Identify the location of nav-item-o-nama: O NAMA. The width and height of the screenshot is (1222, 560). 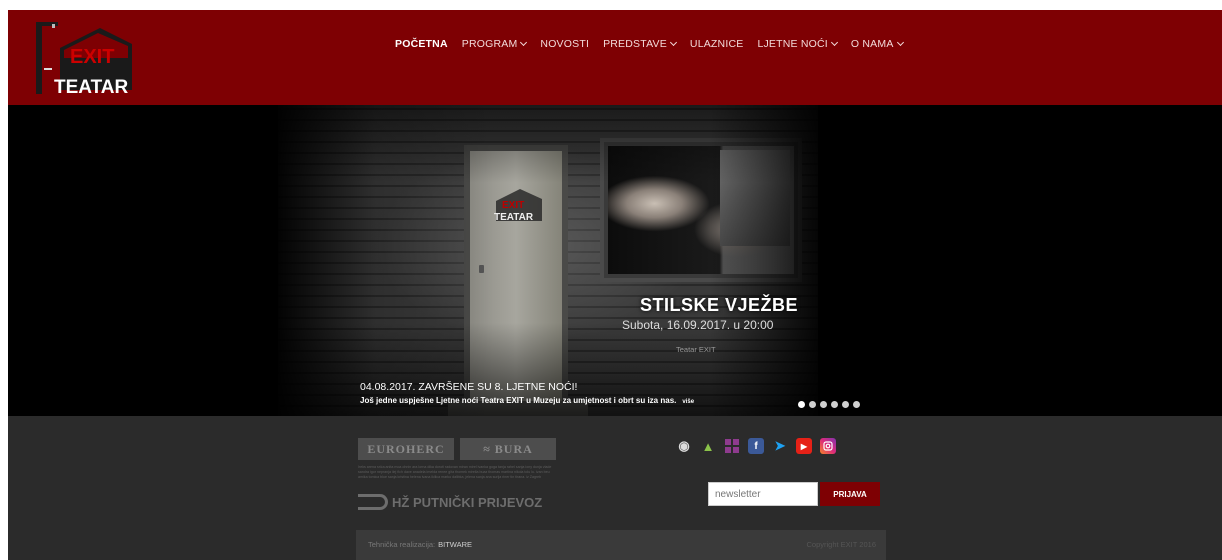
(877, 44).